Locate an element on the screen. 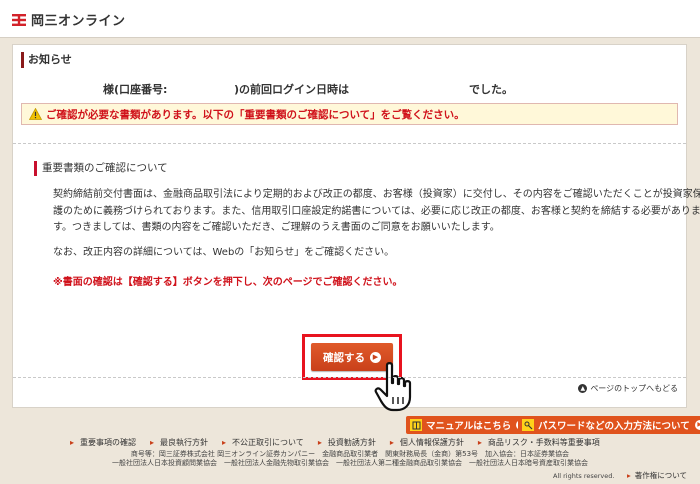  doc-paragraph-2: なお、改正内容の詳細については、Webの「お知らせ」をご確認ください。 is located at coordinates (224, 252).